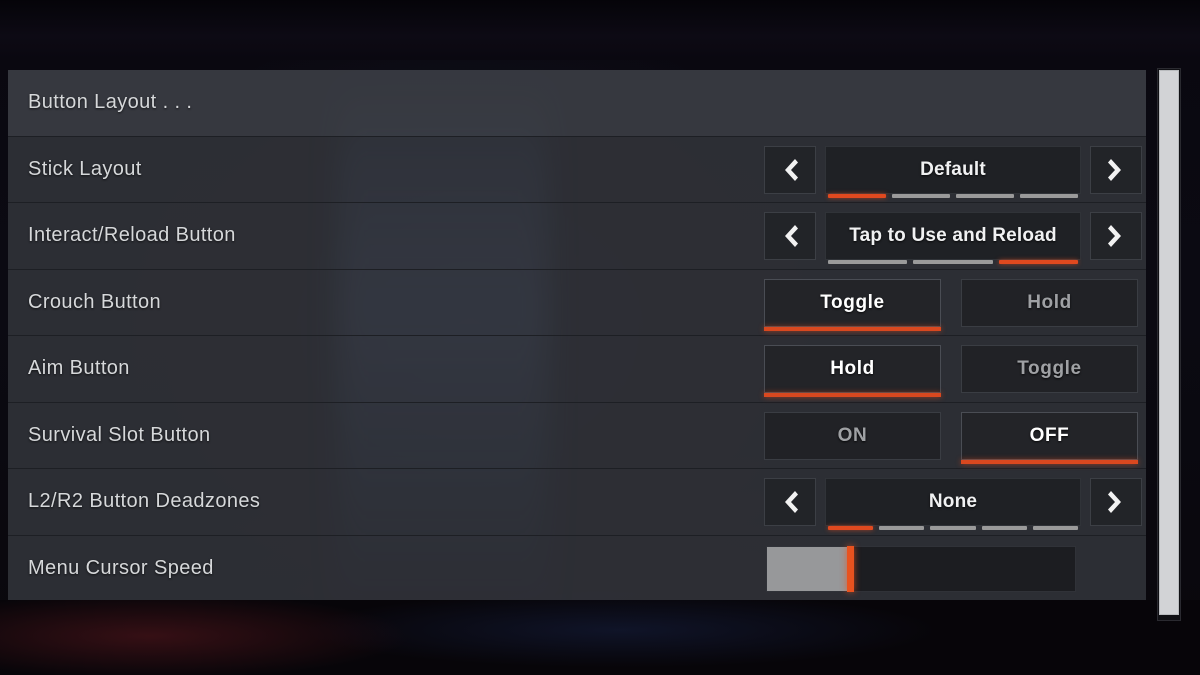  I want to click on settings-row-control, so click(951, 568).